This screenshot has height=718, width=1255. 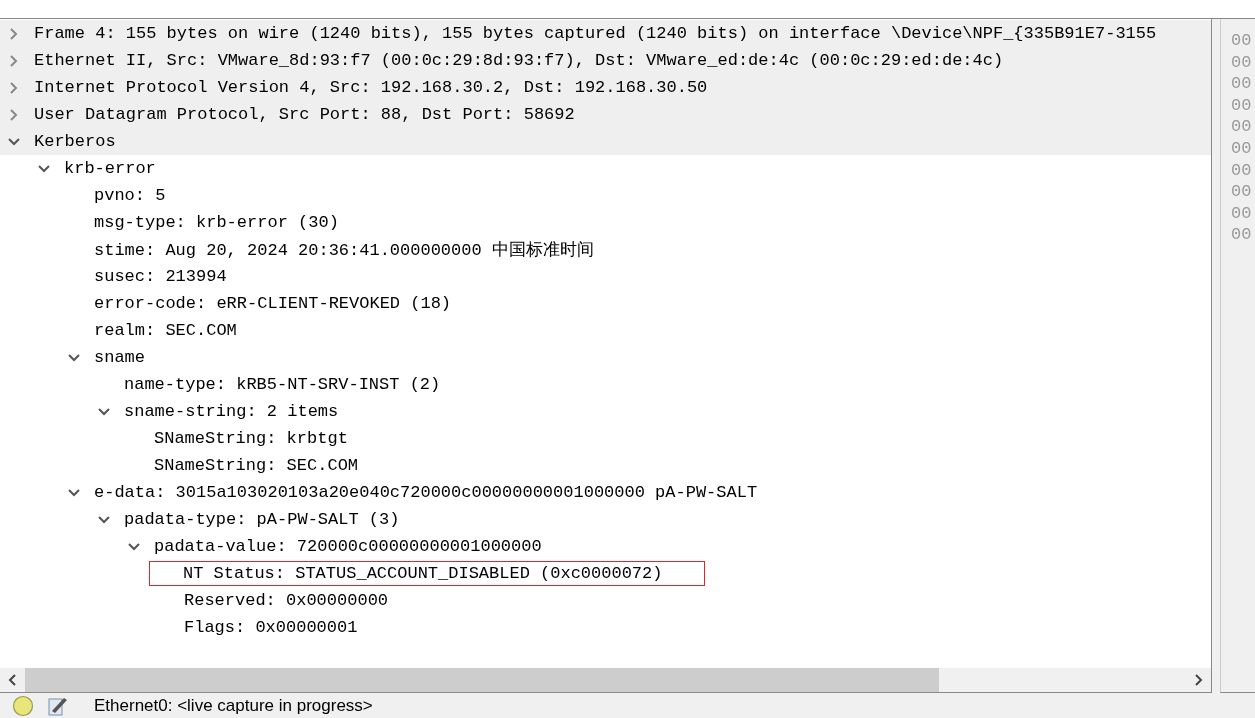 I want to click on tree-item: pvno: 5, so click(x=132, y=195).